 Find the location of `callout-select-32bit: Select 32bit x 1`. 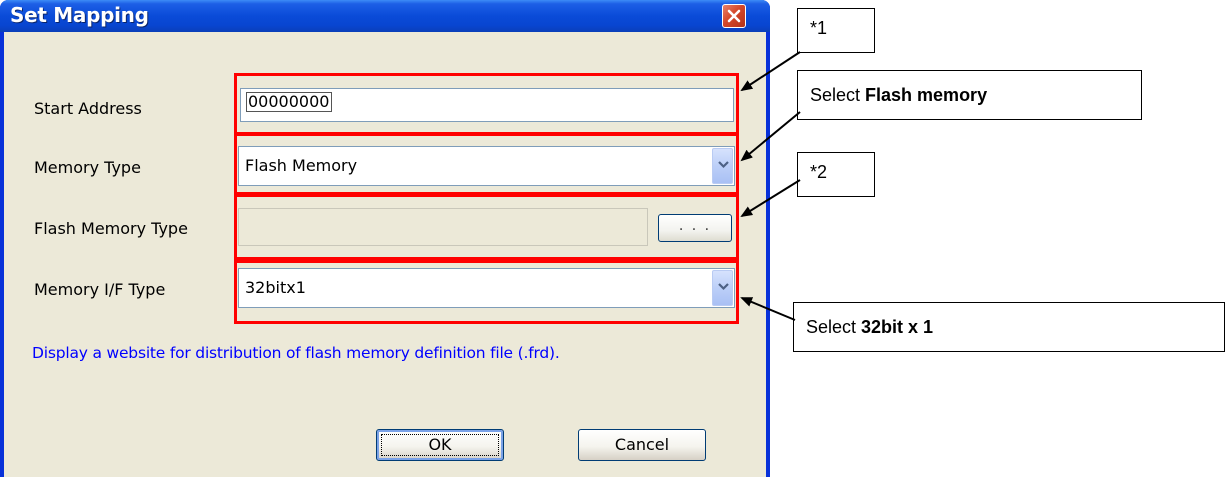

callout-select-32bit: Select 32bit x 1 is located at coordinates (1009, 327).